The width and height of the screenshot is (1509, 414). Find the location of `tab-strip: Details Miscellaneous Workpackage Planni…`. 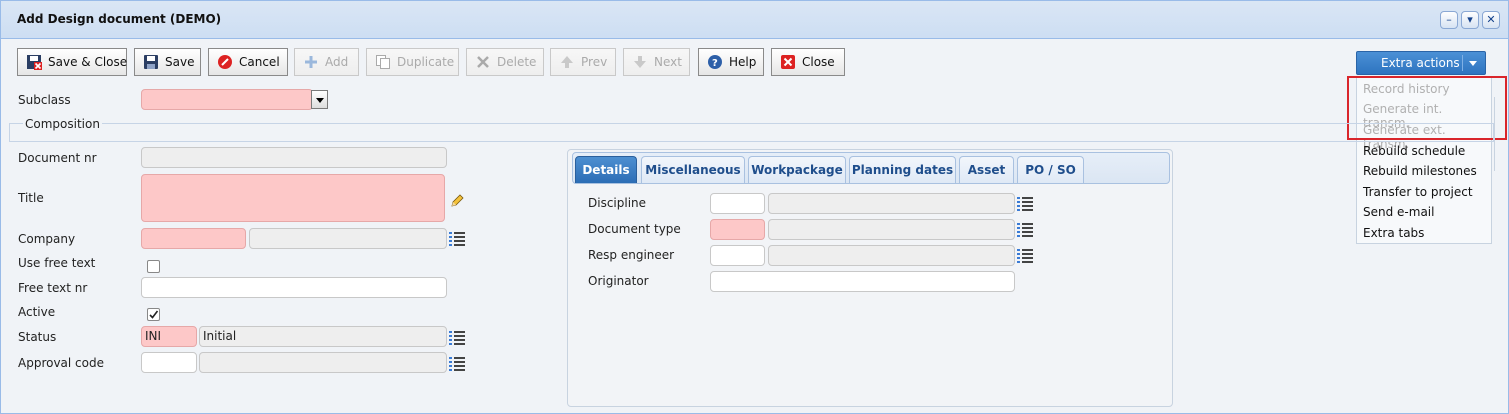

tab-strip: Details Miscellaneous Workpackage Planni… is located at coordinates (871, 168).